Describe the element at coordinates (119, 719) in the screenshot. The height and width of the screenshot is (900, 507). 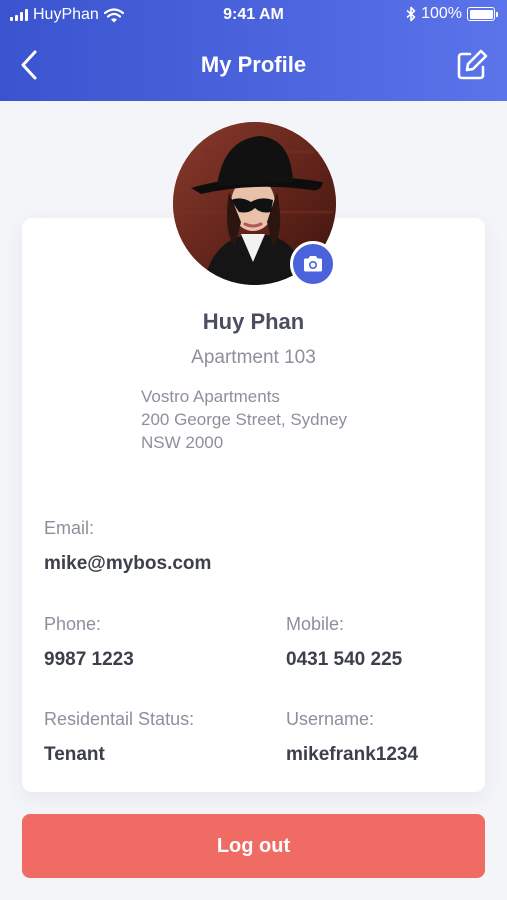
I see `residential-status-label: Residentail Status:` at that location.